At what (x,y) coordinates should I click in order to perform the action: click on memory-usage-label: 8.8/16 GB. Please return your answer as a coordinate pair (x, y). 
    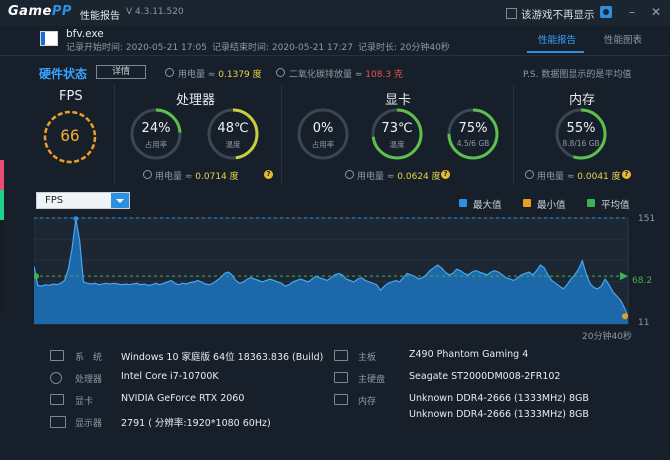
    Looking at the image, I should click on (581, 143).